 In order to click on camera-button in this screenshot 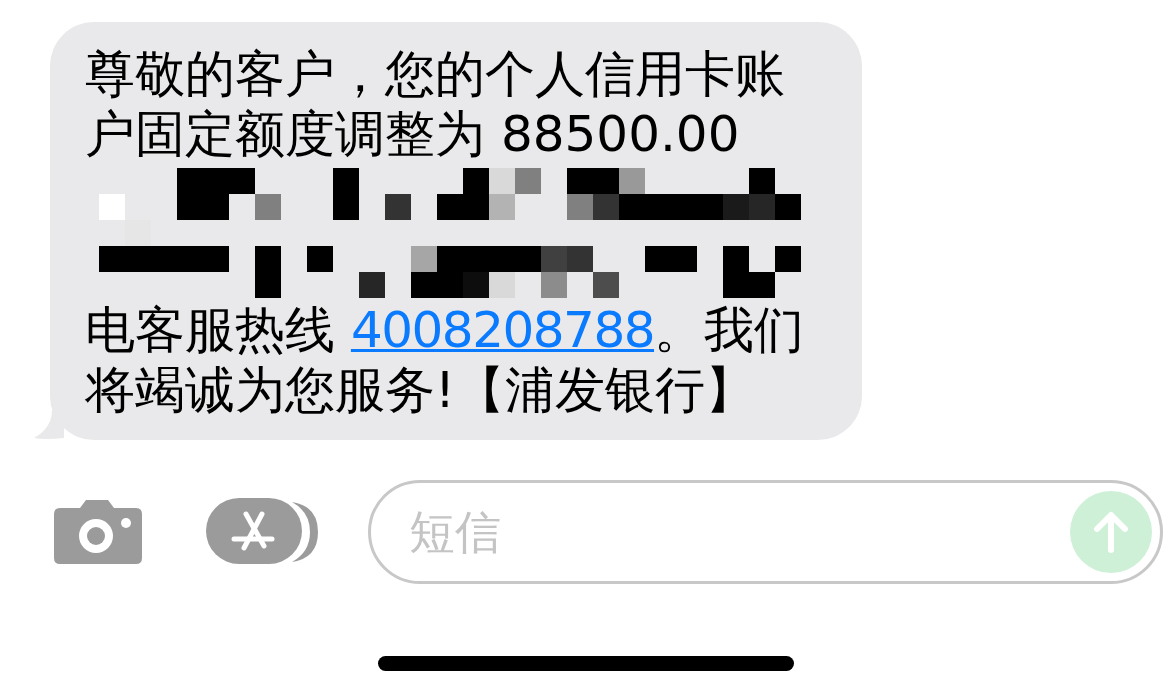, I will do `click(98, 532)`.